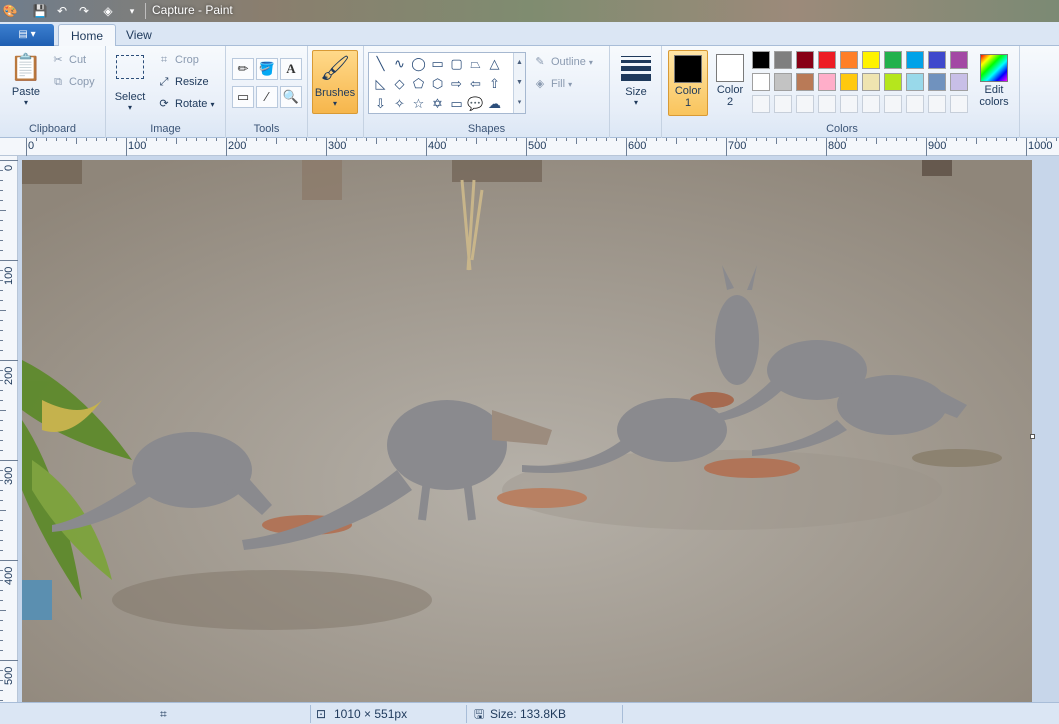 The image size is (1059, 724). What do you see at coordinates (380, 103) in the screenshot?
I see `down-arrow-shape-icon: ⇩` at bounding box center [380, 103].